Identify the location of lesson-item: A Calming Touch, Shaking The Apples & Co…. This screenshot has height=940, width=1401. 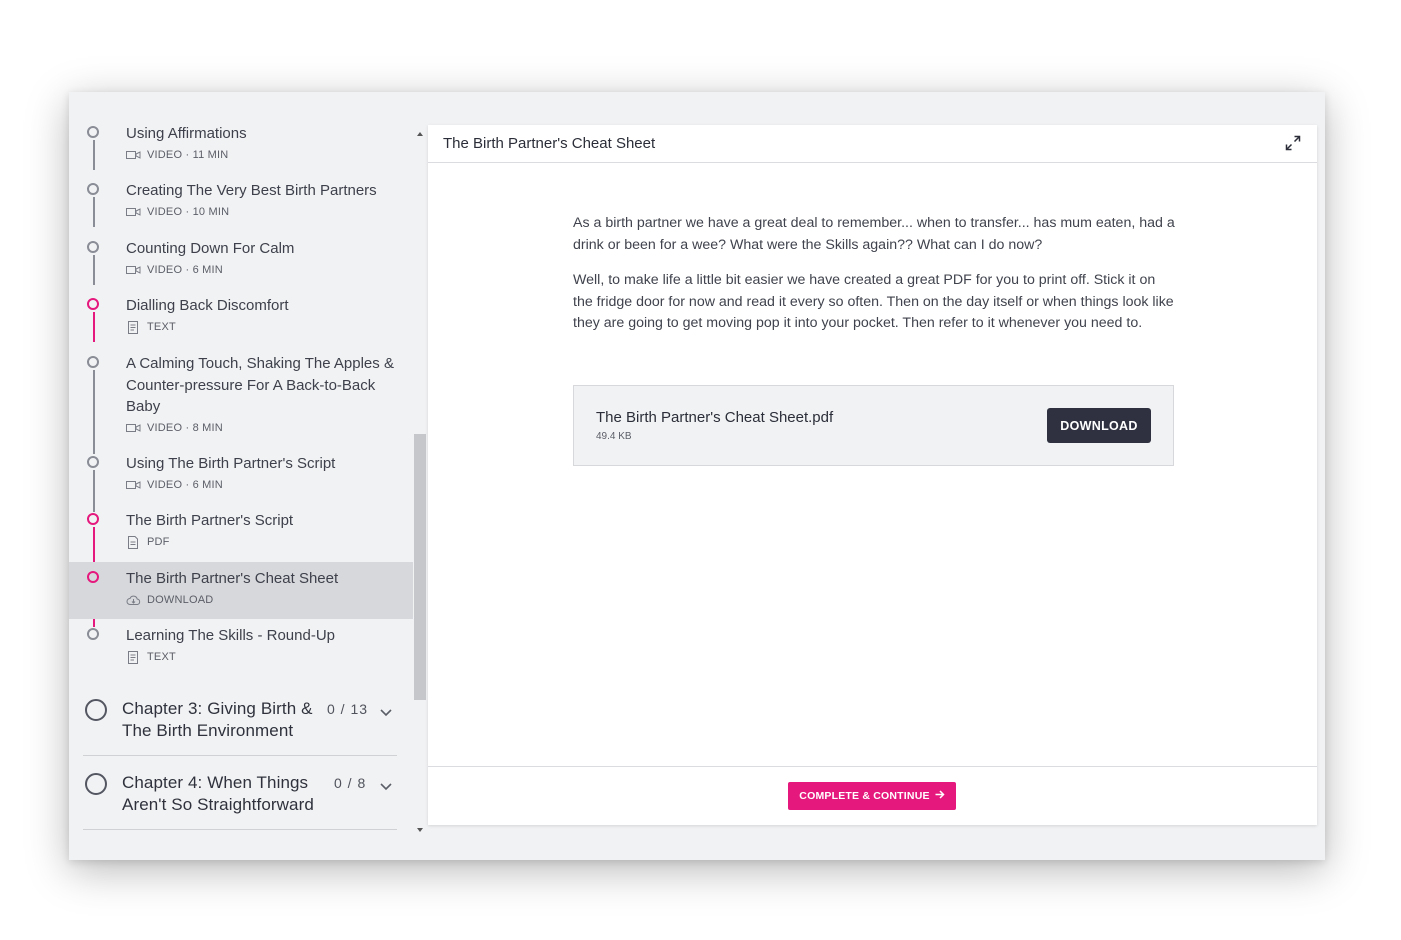
(241, 400).